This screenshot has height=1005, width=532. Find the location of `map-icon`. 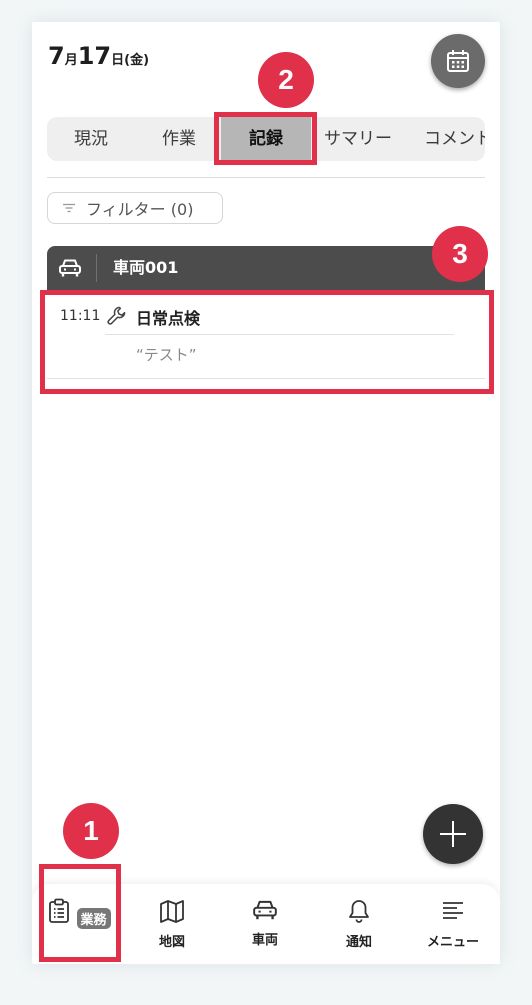

map-icon is located at coordinates (172, 911).